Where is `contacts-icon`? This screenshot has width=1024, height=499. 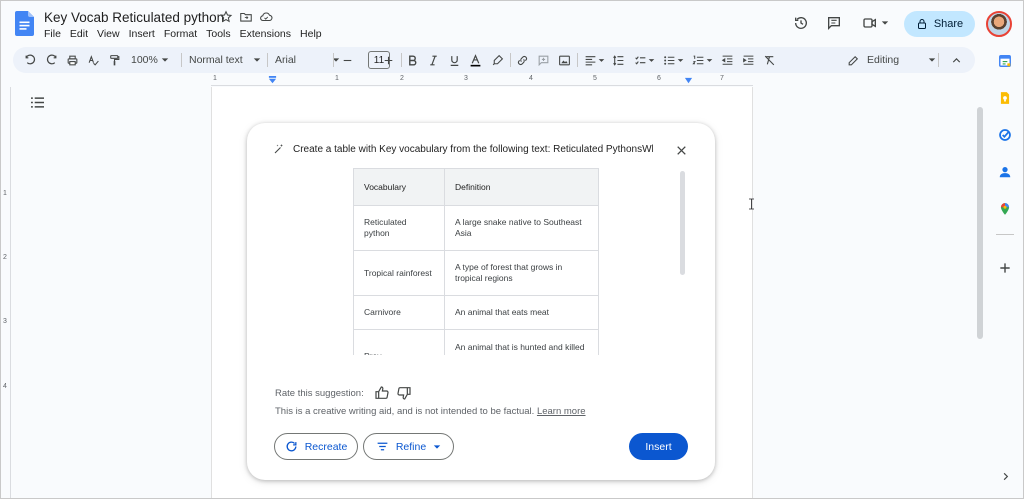
contacts-icon is located at coordinates (1005, 172).